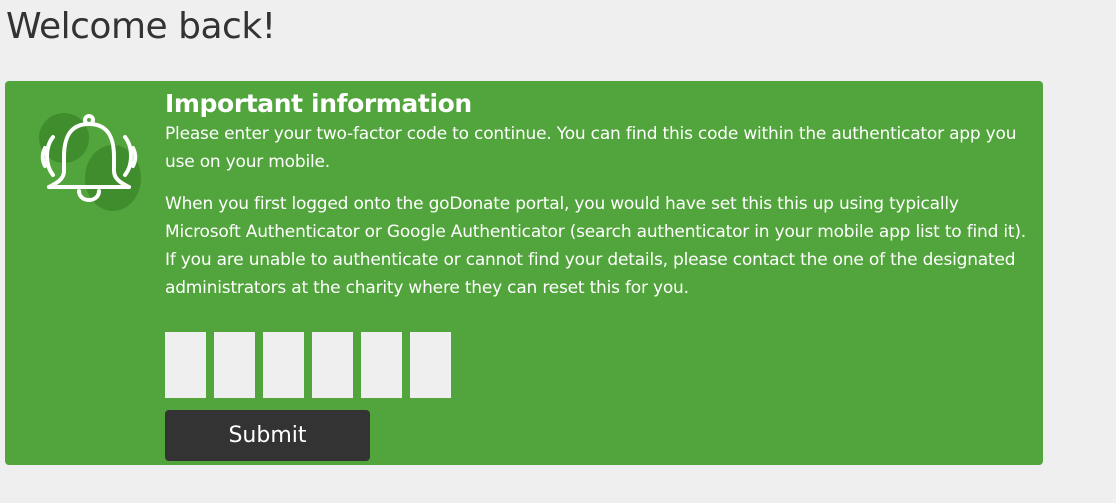  I want to click on submit-button: Submit, so click(267, 435).